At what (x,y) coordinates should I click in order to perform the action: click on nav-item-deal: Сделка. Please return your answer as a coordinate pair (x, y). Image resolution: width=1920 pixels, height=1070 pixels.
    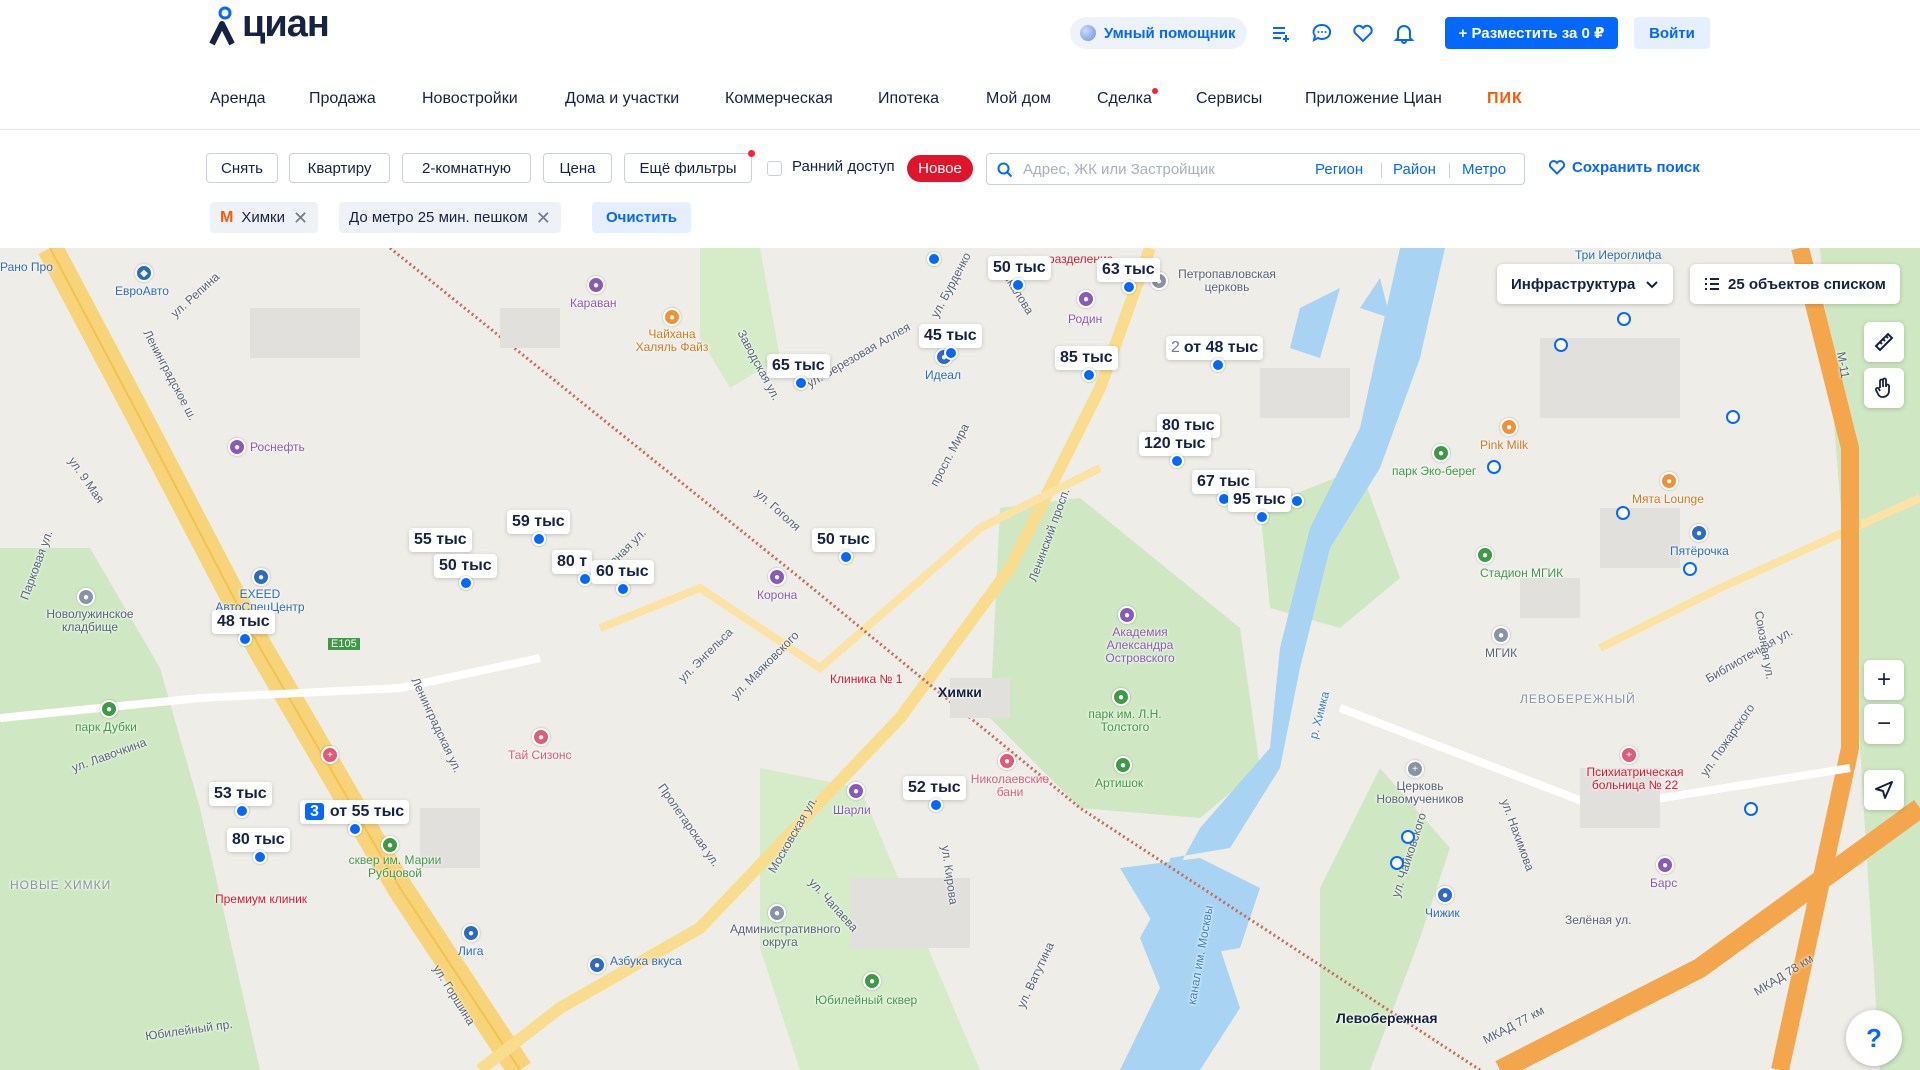
    Looking at the image, I should click on (1124, 99).